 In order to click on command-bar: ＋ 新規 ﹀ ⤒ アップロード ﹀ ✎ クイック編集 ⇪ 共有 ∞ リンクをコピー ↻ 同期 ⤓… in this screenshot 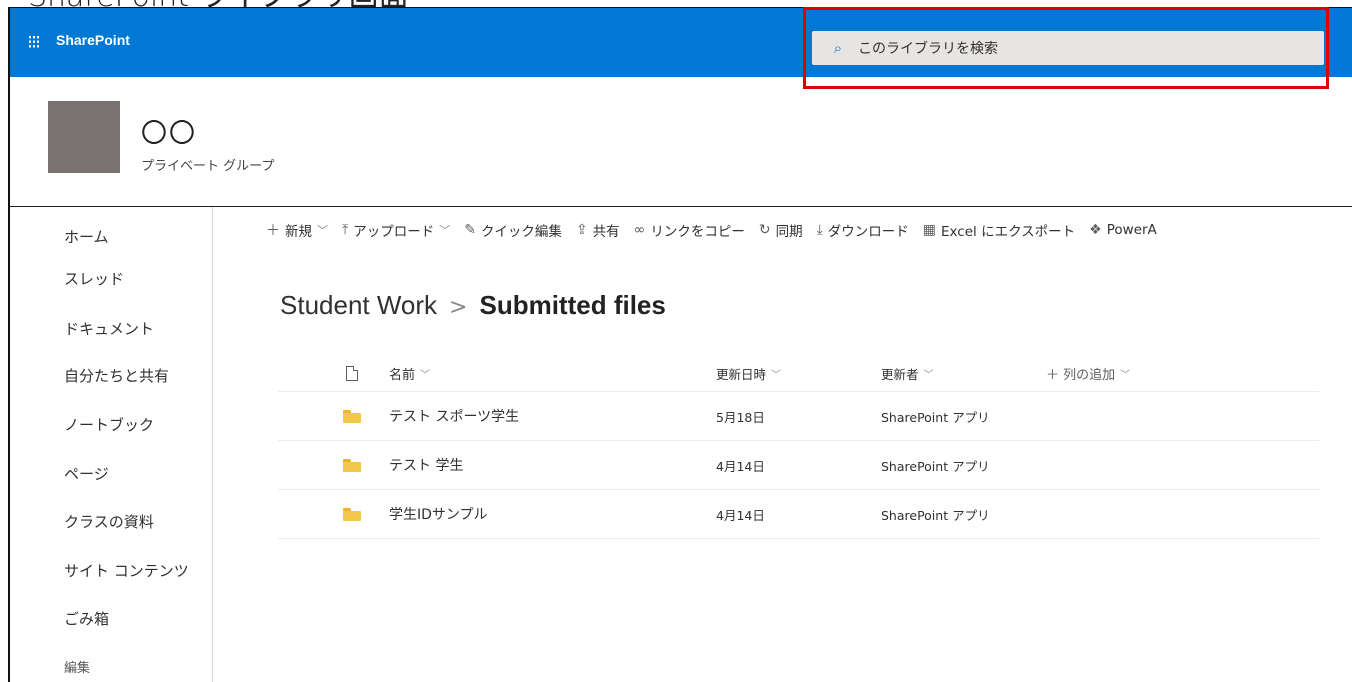, I will do `click(809, 230)`.